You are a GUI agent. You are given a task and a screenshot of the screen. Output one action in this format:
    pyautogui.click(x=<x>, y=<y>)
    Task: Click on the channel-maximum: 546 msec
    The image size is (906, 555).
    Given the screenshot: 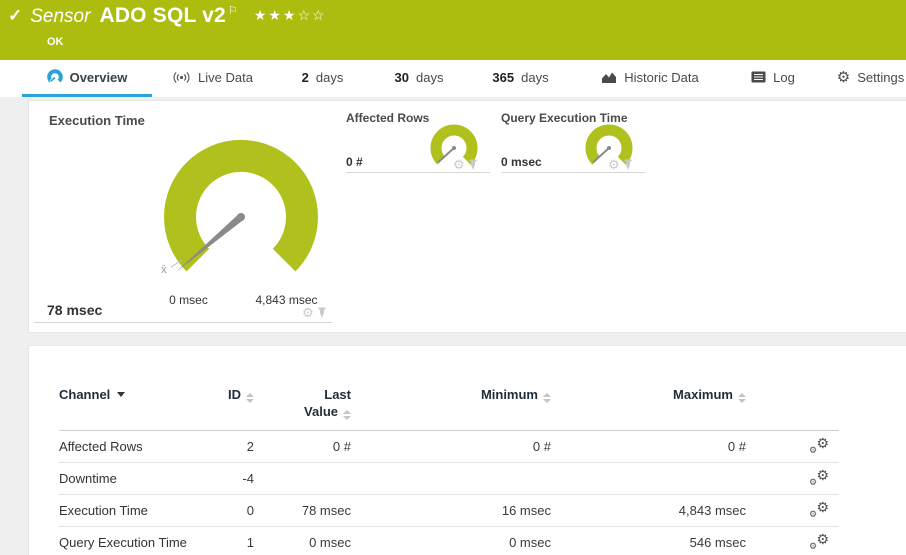 What is the action you would take?
    pyautogui.click(x=648, y=540)
    